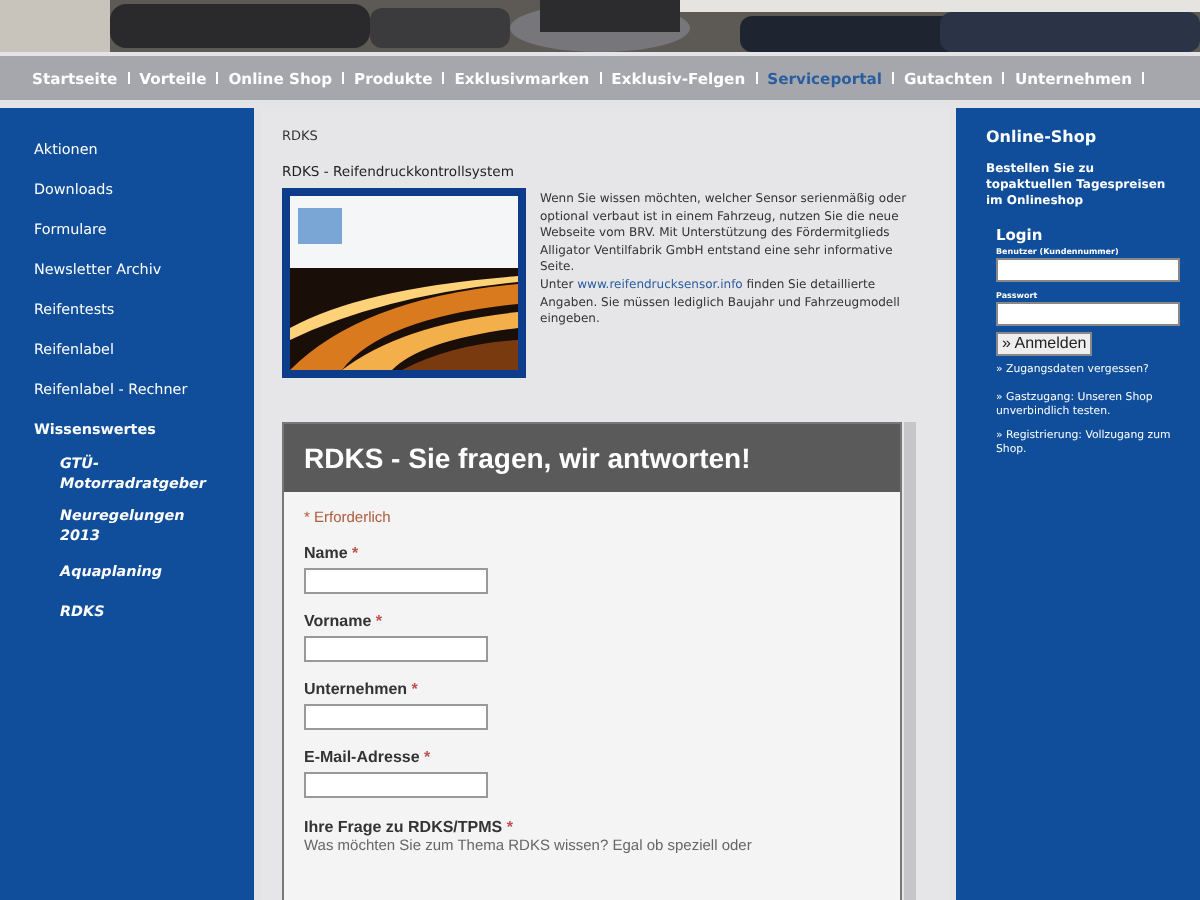 The image size is (1200, 900). Describe the element at coordinates (1042, 137) in the screenshot. I see `shop-title: Online-Shop` at that location.